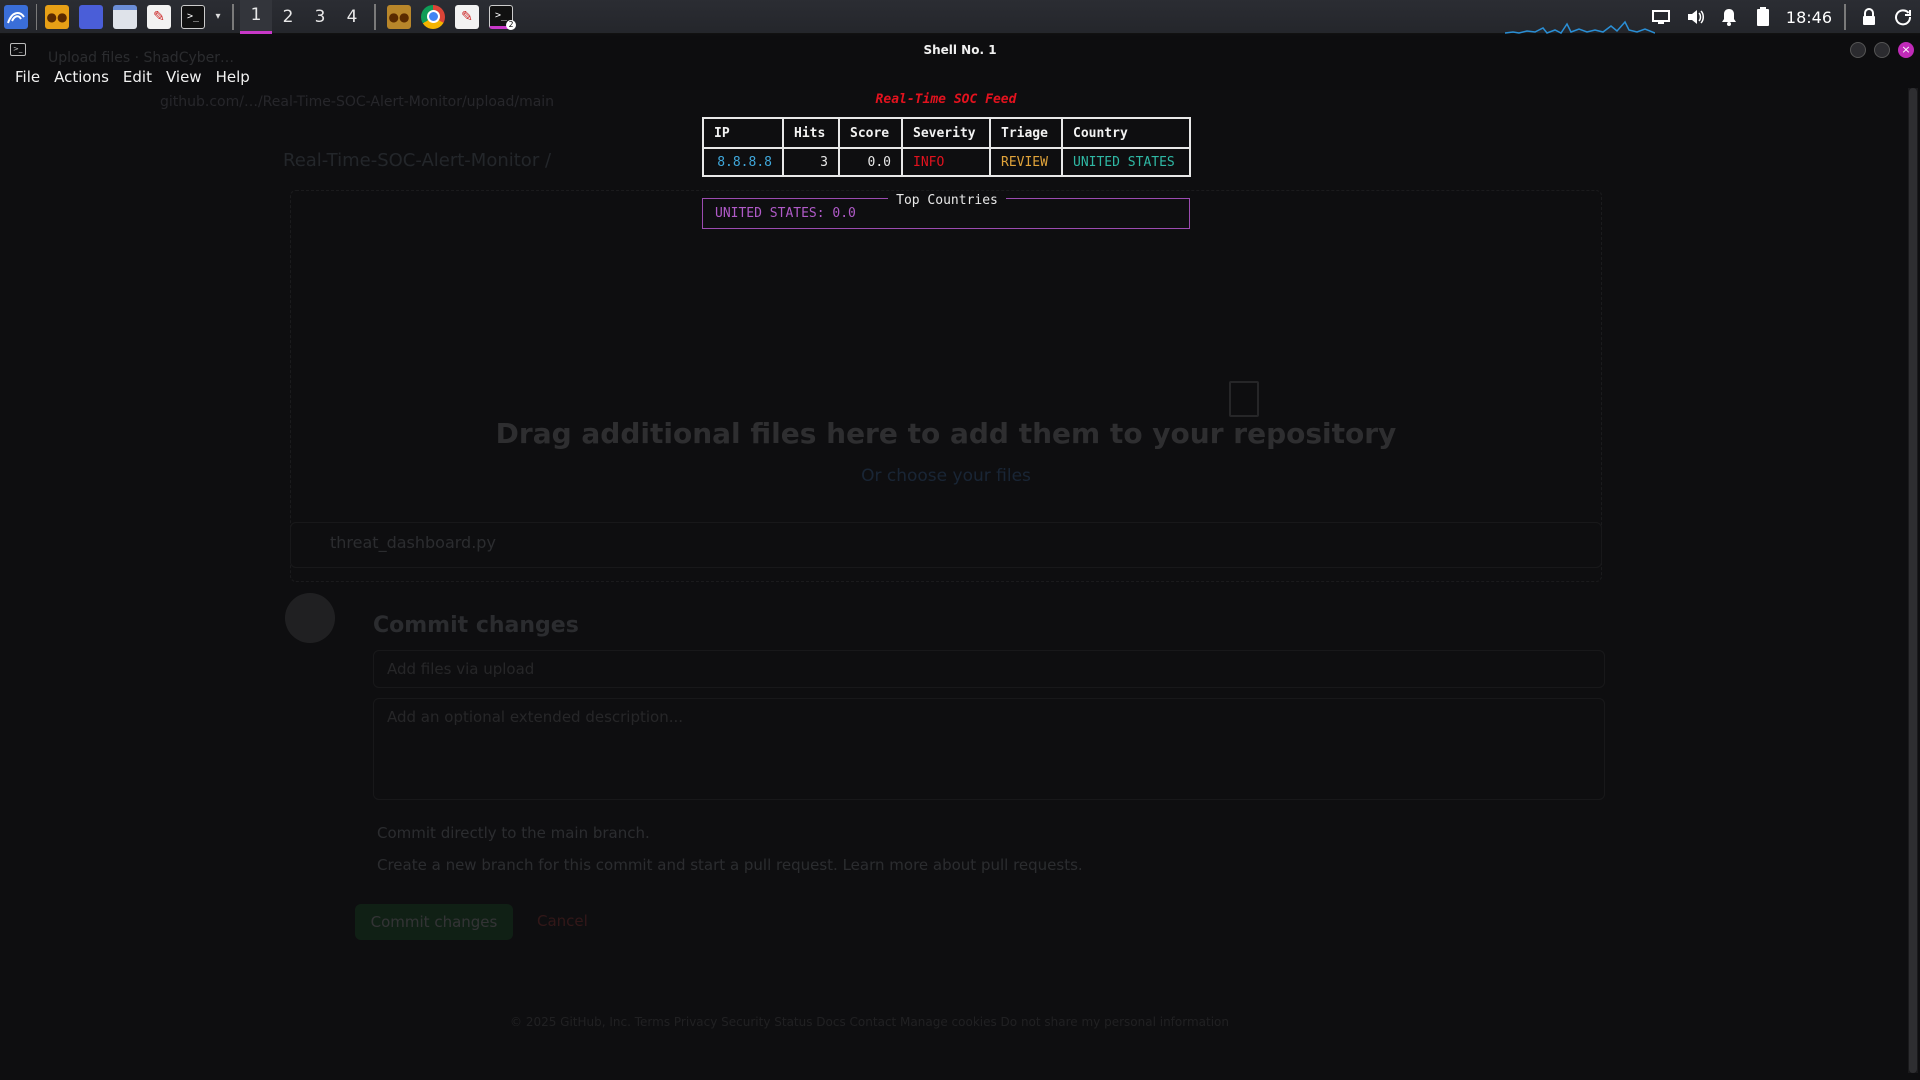 The image size is (1920, 1080). I want to click on menu-help: Help, so click(233, 77).